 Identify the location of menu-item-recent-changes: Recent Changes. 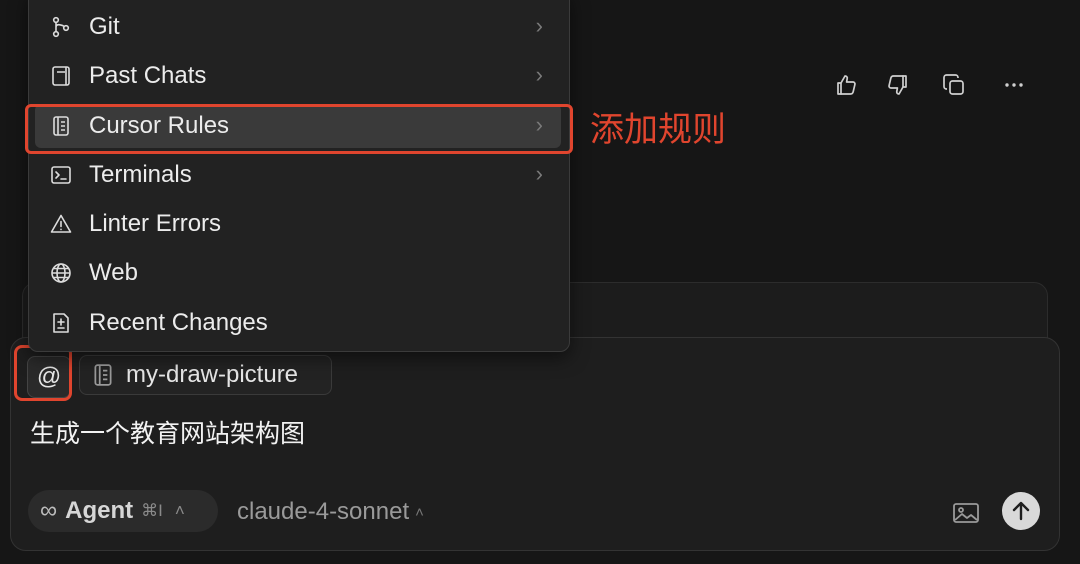
(298, 323).